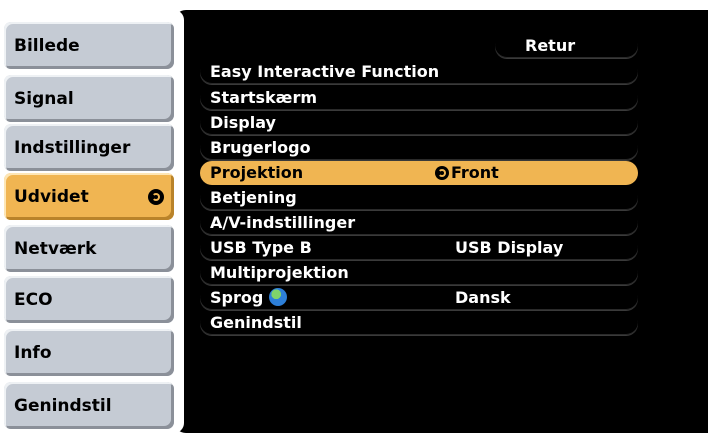 The height and width of the screenshot is (433, 708). I want to click on menu-item-value: Front, so click(467, 172).